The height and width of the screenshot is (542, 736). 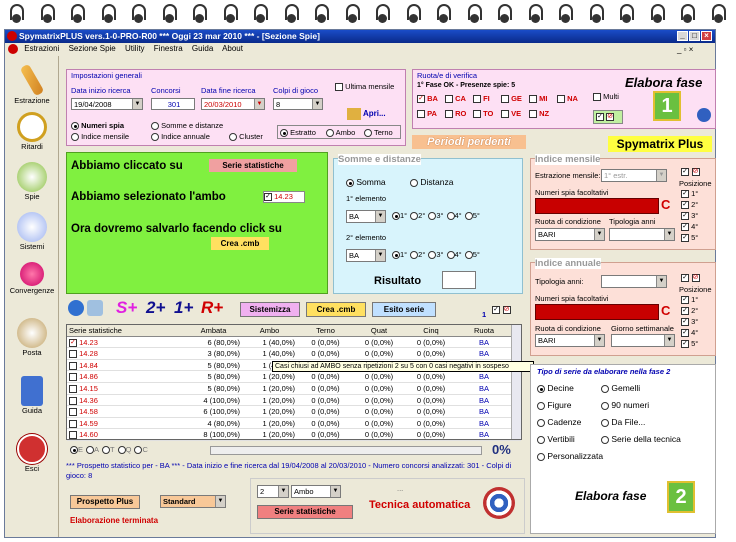 I want to click on menu-about: About, so click(x=232, y=48).